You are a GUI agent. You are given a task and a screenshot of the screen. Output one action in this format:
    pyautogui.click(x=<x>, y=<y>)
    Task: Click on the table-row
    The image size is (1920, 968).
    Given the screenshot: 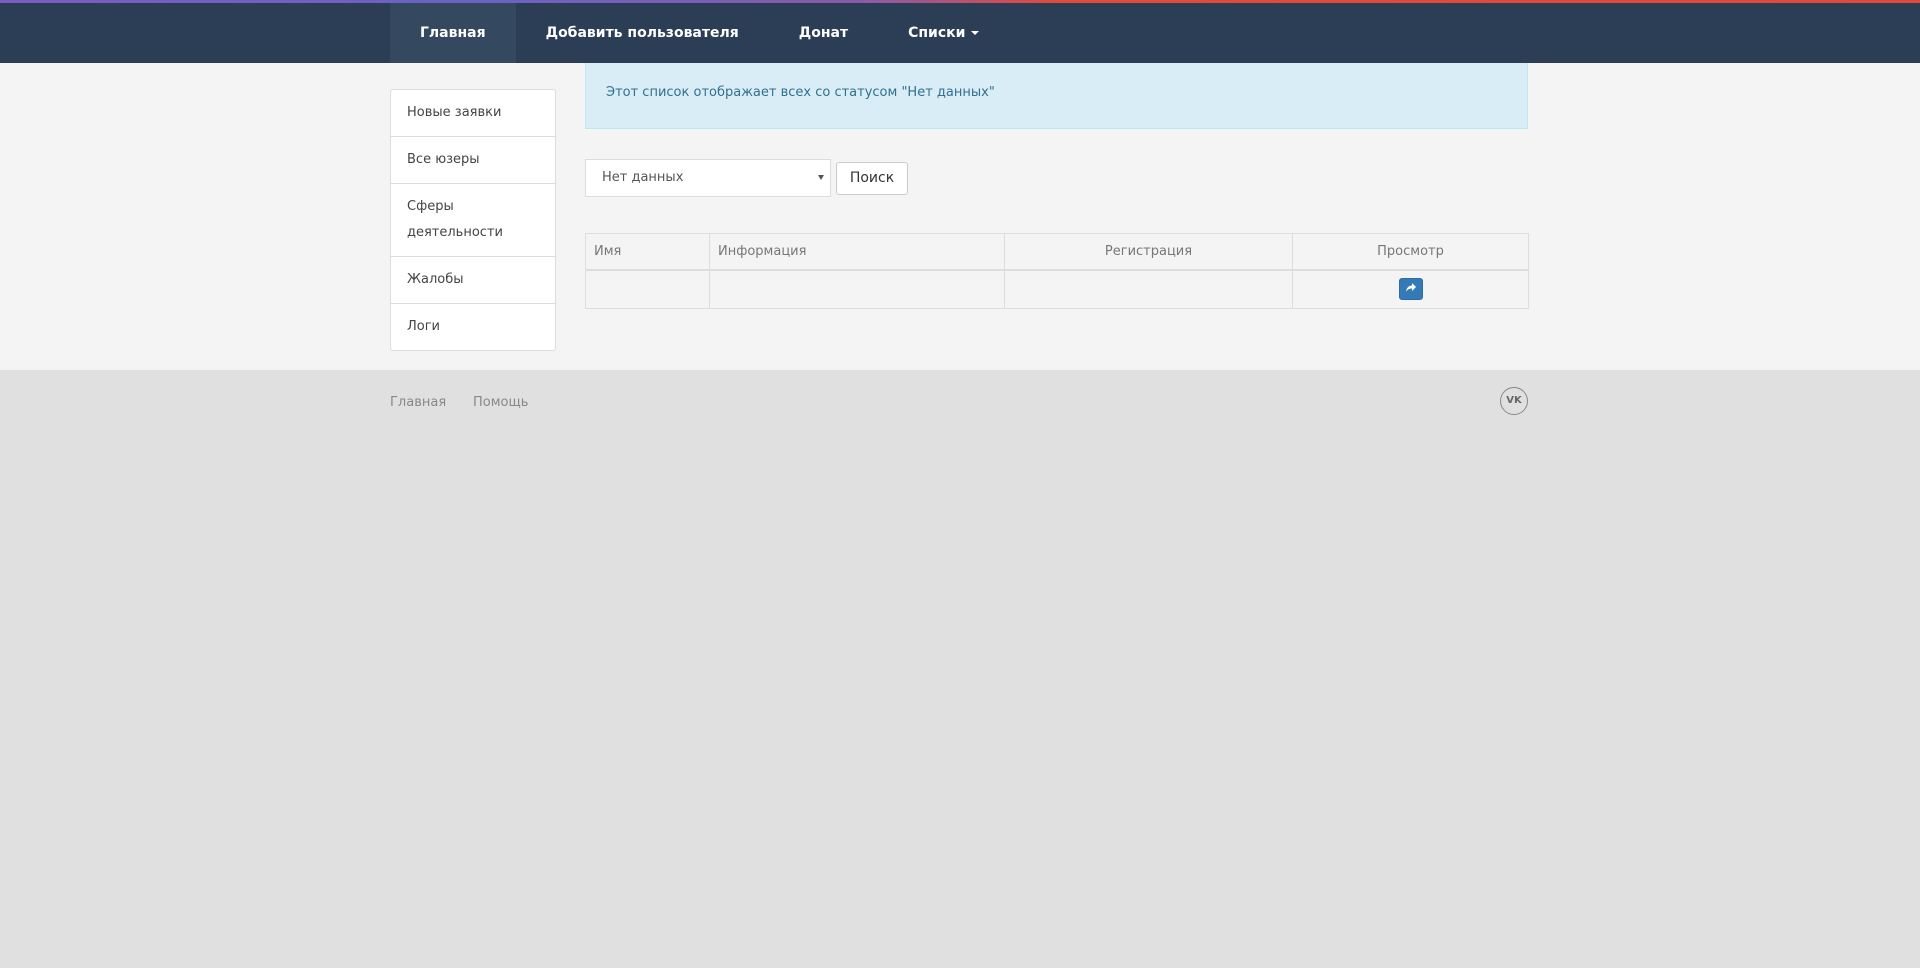 What is the action you would take?
    pyautogui.click(x=1057, y=289)
    